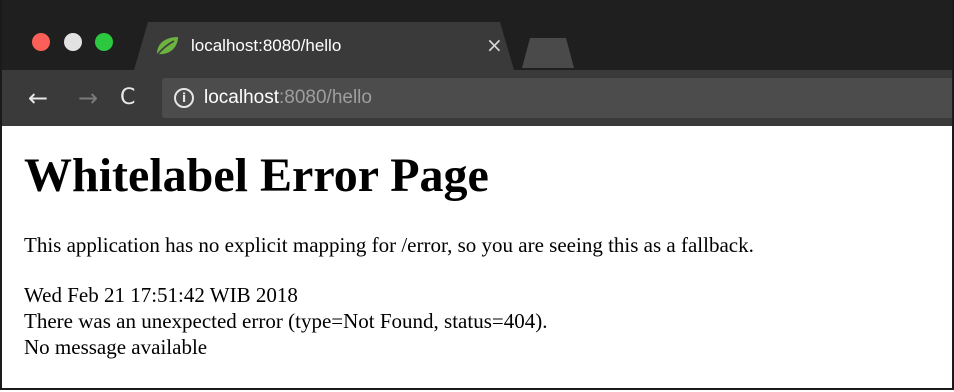 Image resolution: width=954 pixels, height=392 pixels. Describe the element at coordinates (494, 45) in the screenshot. I see `close-tab-icon: ×` at that location.